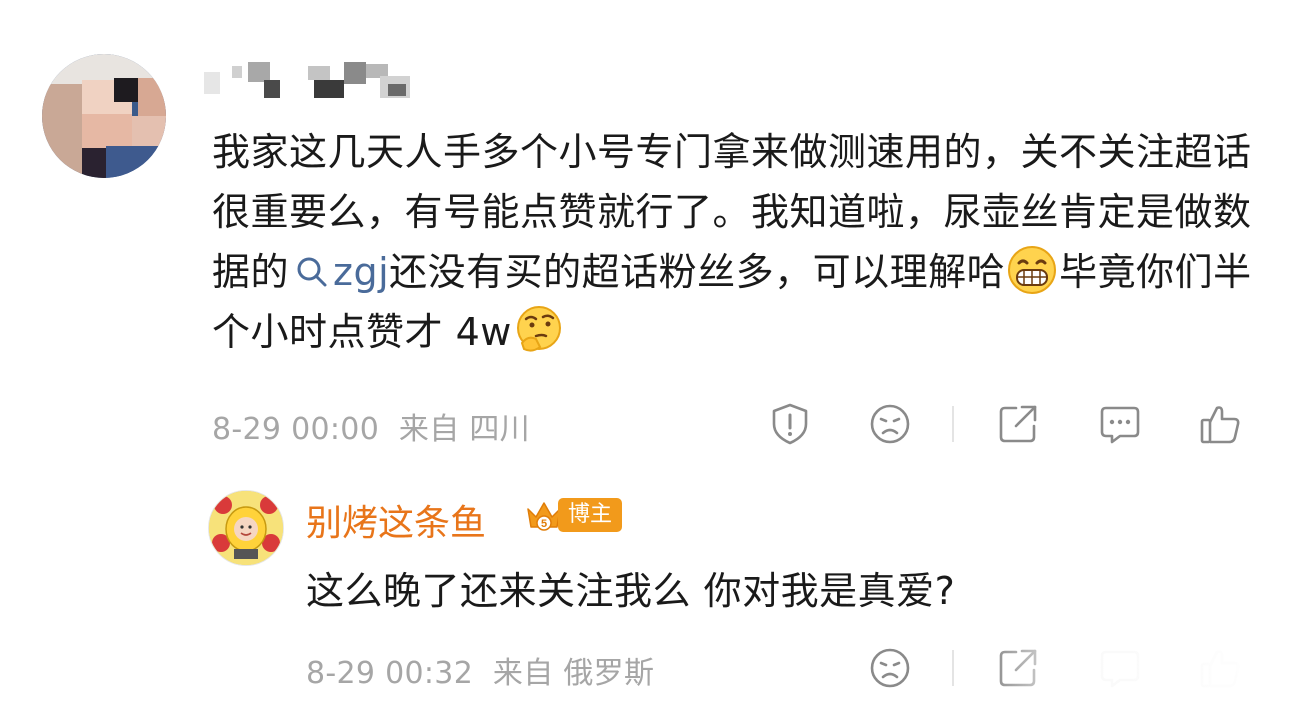  Describe the element at coordinates (464, 429) in the screenshot. I see `comment-location: 来自 四川` at that location.